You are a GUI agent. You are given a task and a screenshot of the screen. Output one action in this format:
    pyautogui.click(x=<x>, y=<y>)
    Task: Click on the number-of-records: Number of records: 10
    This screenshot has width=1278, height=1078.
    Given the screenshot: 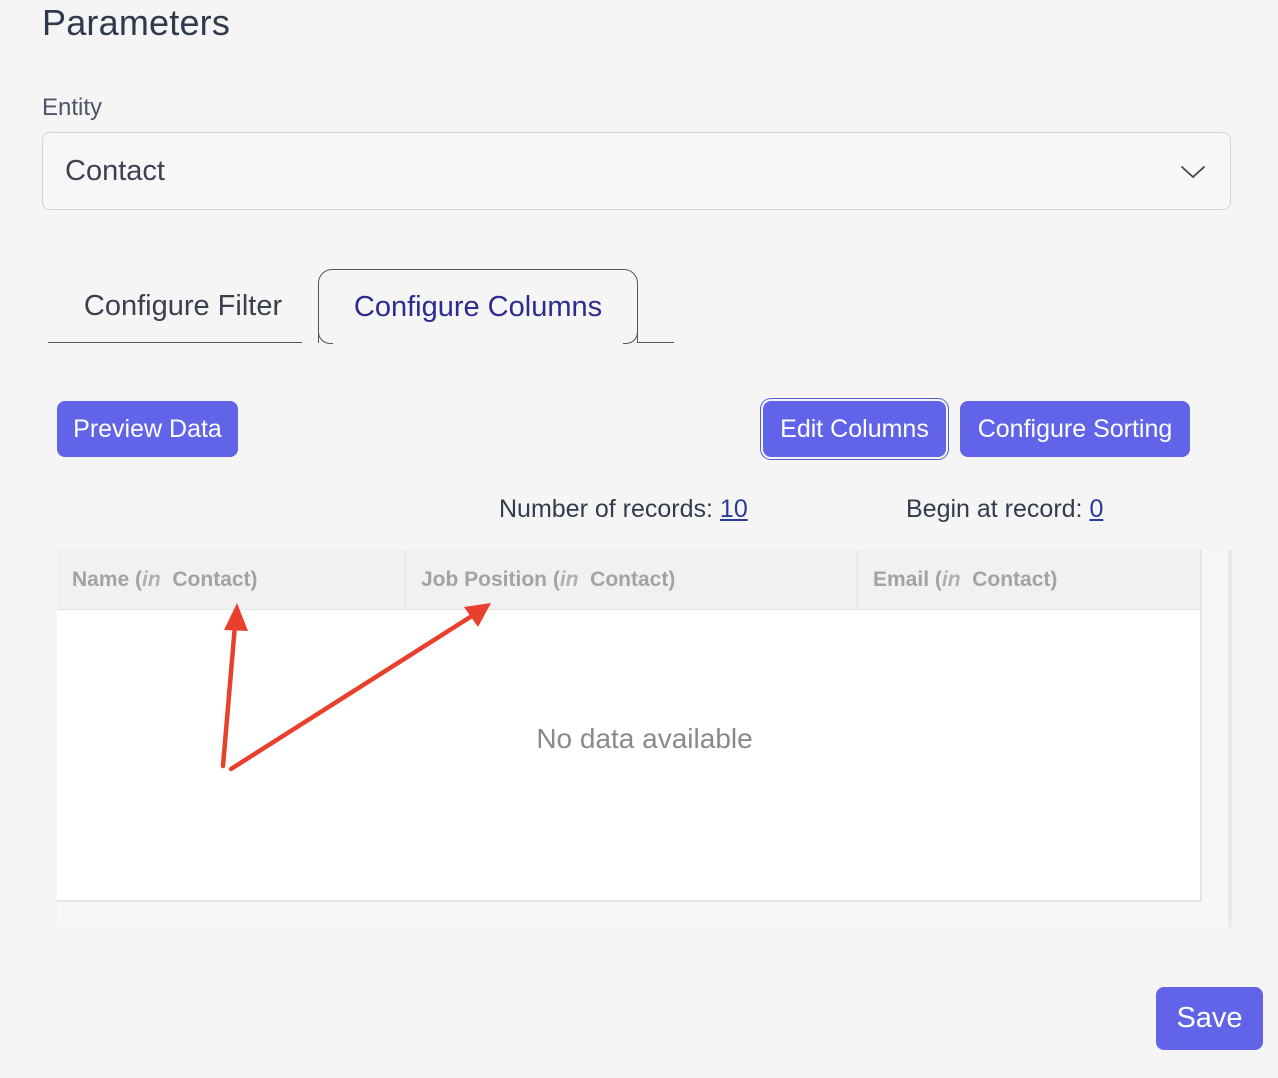 What is the action you would take?
    pyautogui.click(x=623, y=509)
    